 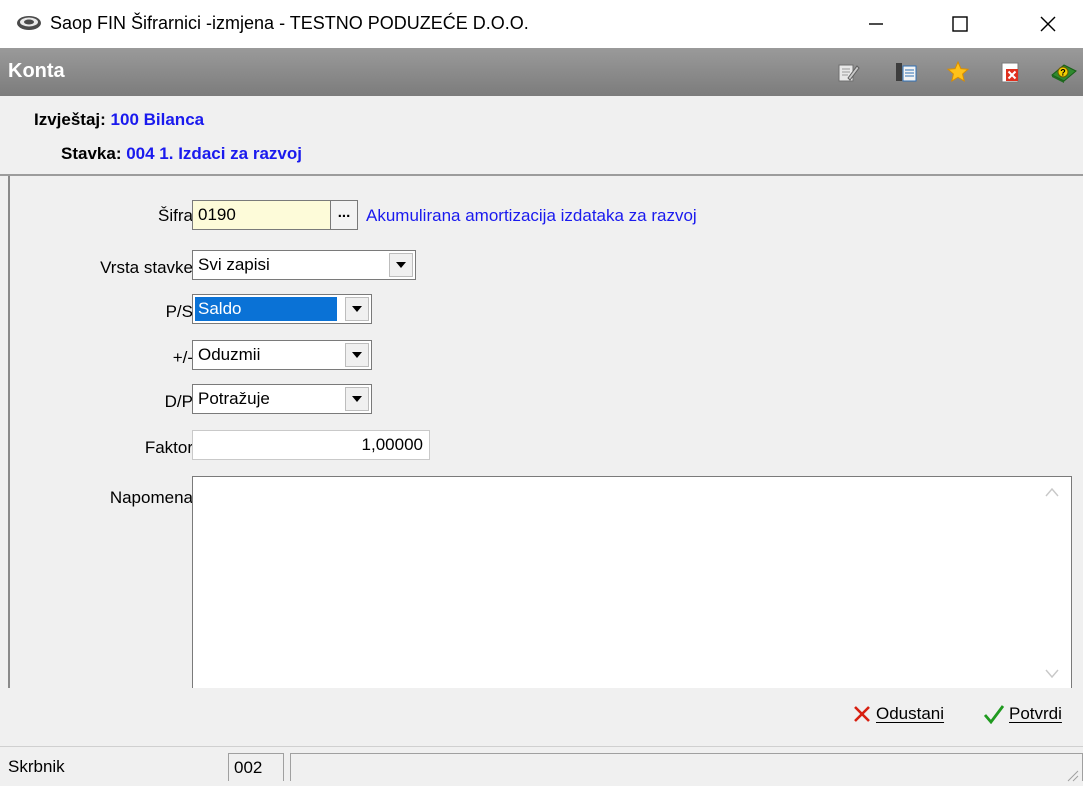 I want to click on faktor-label: Faktor, so click(x=168, y=447).